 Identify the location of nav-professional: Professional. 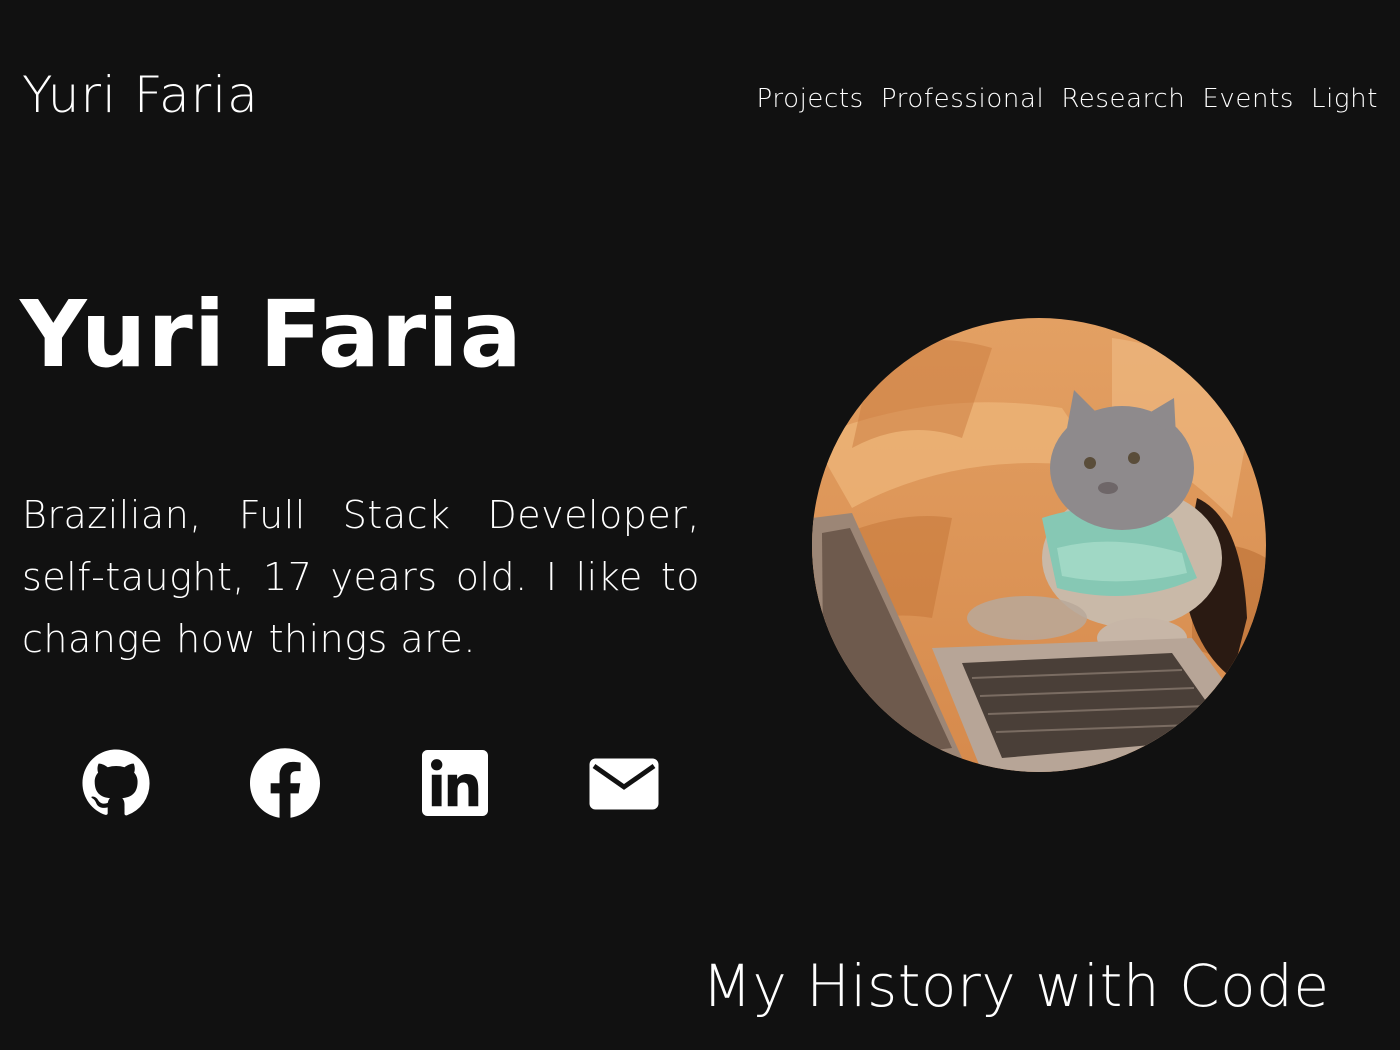
(962, 99).